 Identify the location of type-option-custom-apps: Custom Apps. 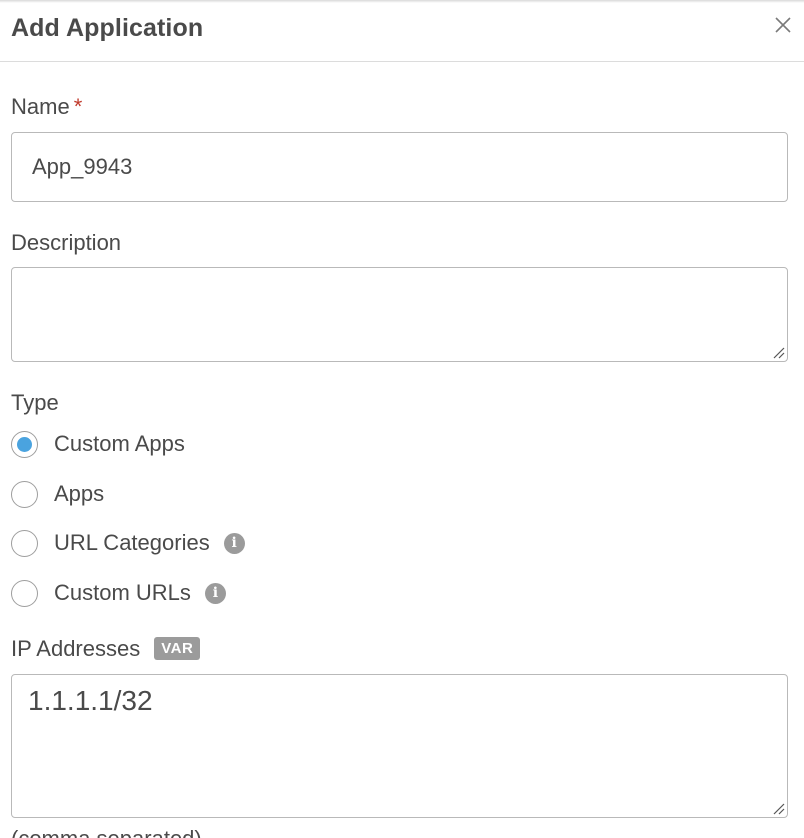
(98, 444).